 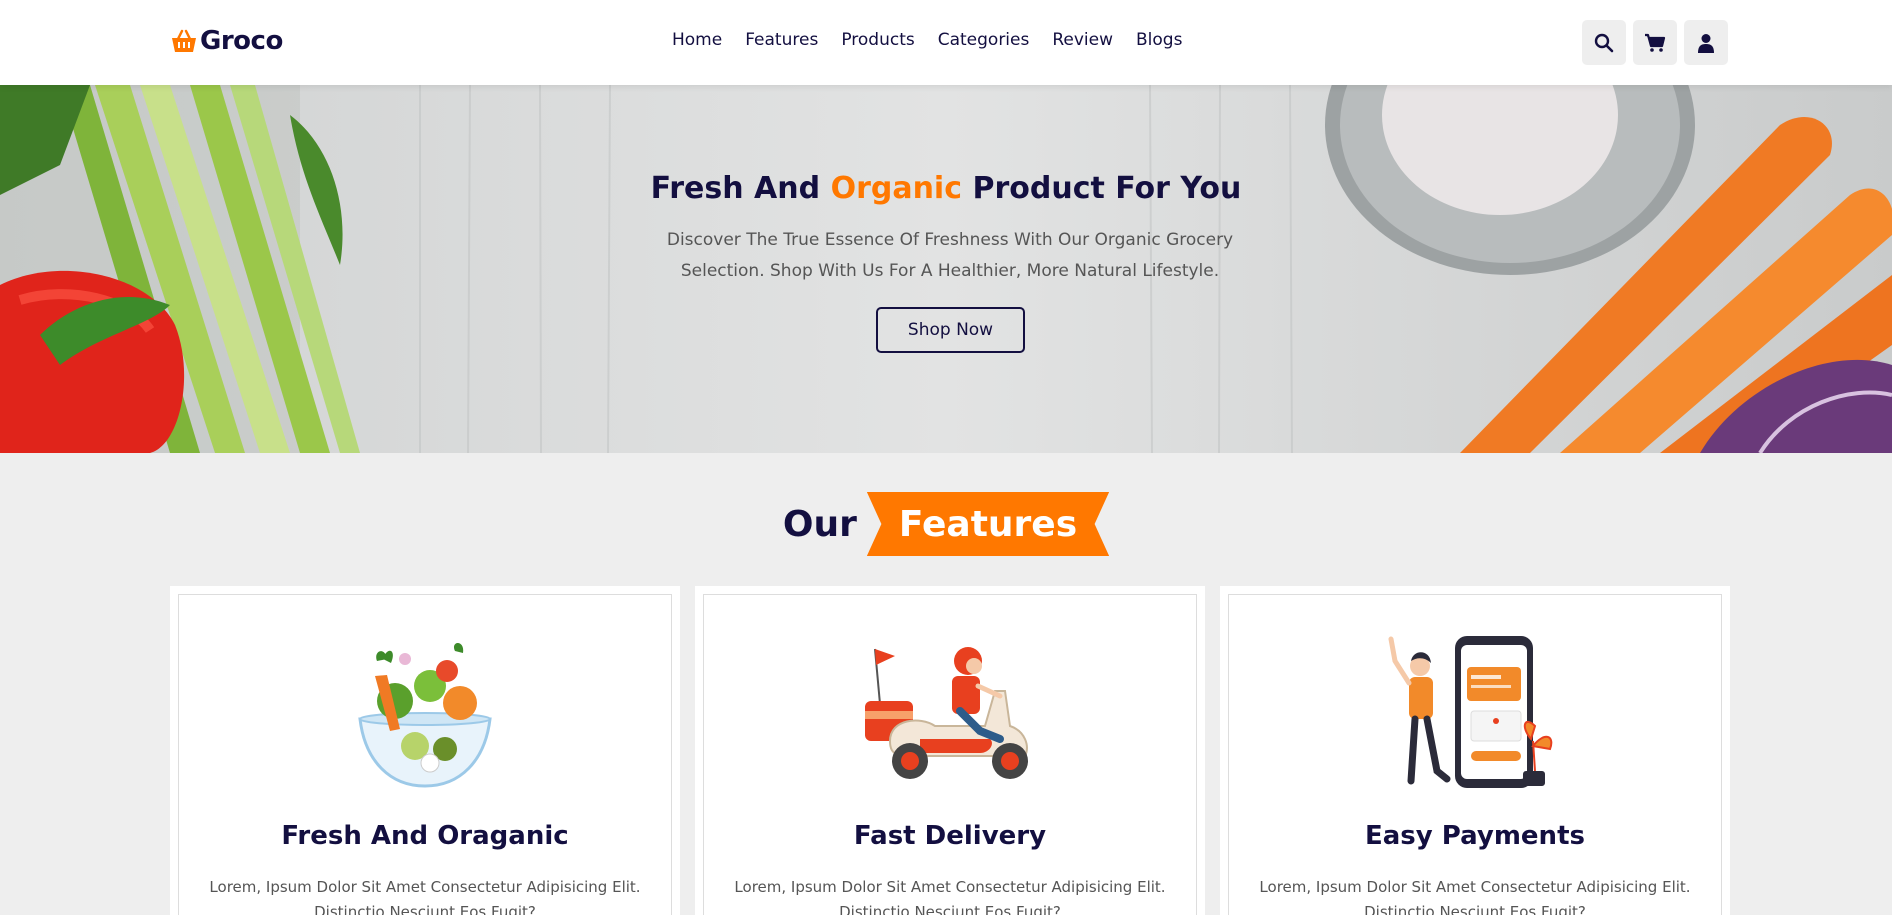 I want to click on user-button, so click(x=1706, y=42).